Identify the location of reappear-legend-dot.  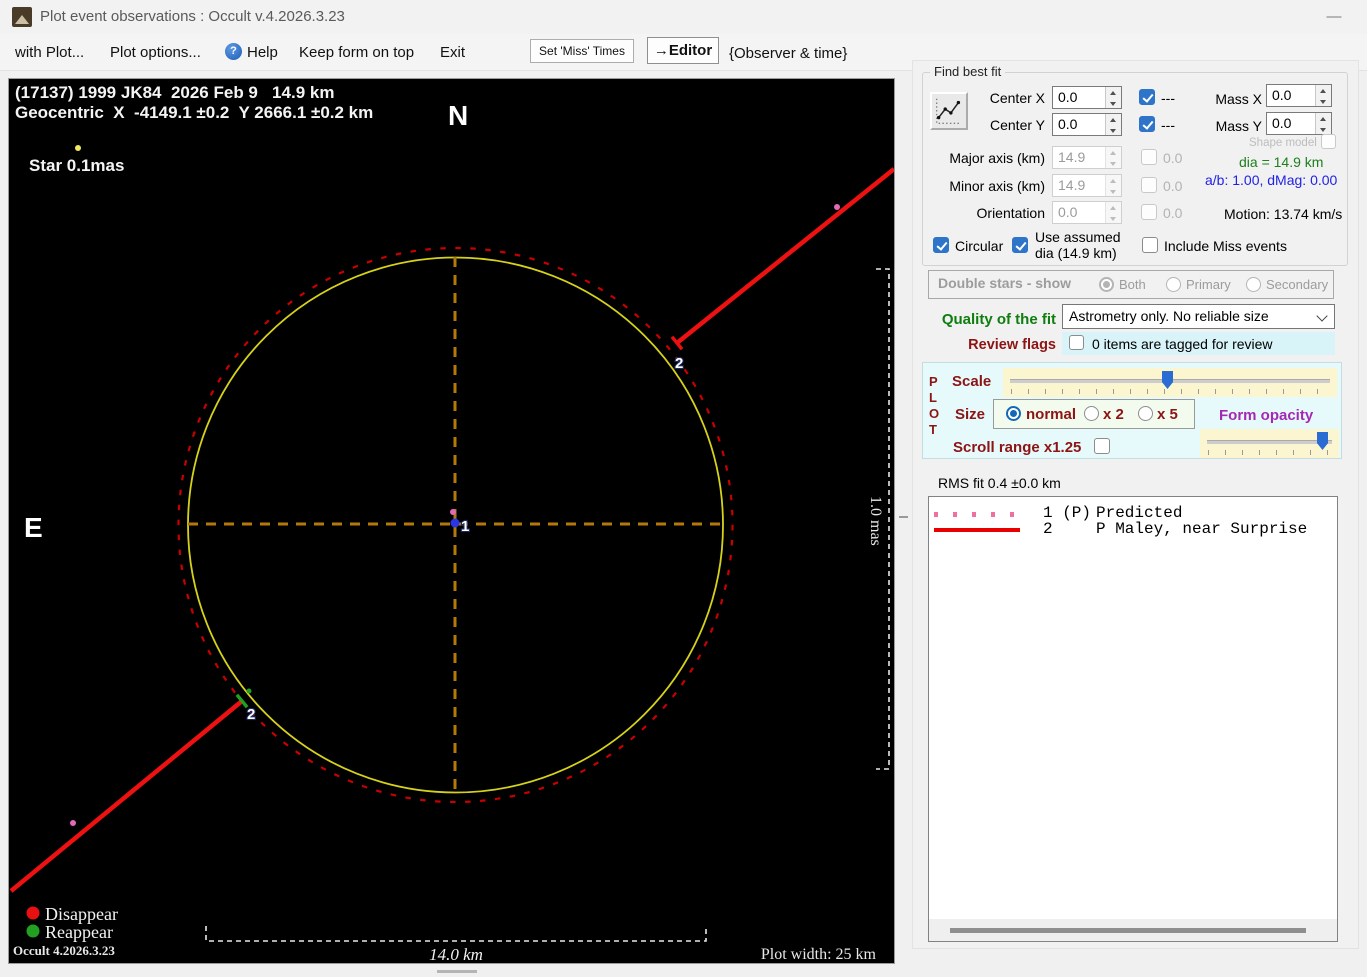
(33, 931).